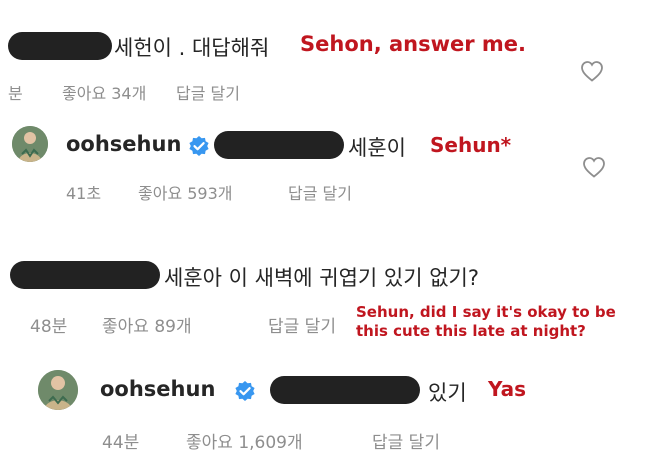  What do you see at coordinates (377, 148) in the screenshot?
I see `comment-text: 세훈이` at bounding box center [377, 148].